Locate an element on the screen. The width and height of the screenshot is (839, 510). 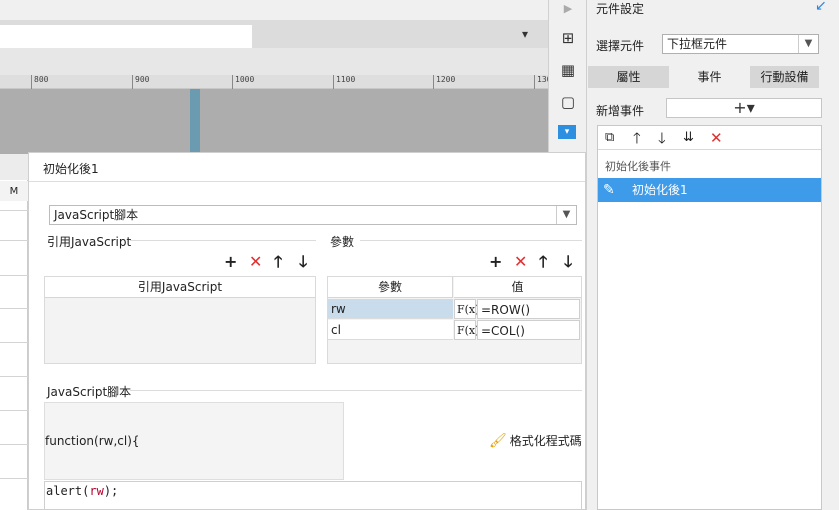
params-section-label: 參數 is located at coordinates (342, 242).